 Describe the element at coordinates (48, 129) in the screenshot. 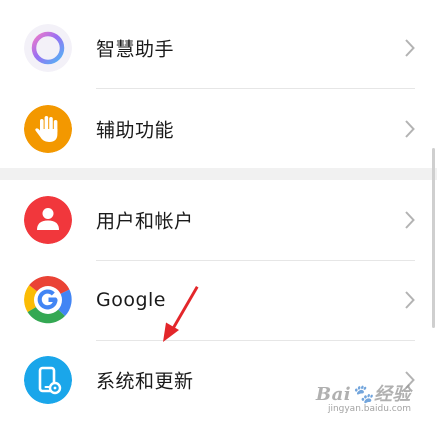

I see `accessibility-hand-icon` at that location.